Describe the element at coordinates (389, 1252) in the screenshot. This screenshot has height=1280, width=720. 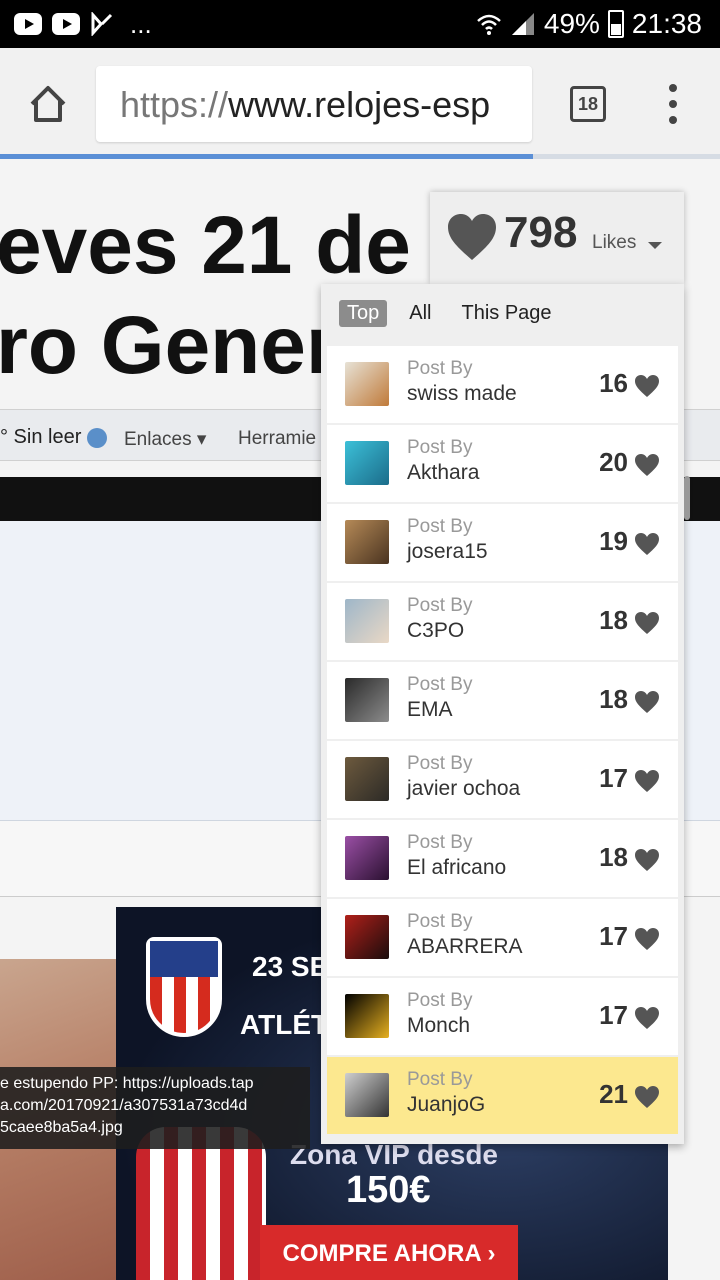
I see `buy-now-button: COMPRE AHORA ›` at that location.